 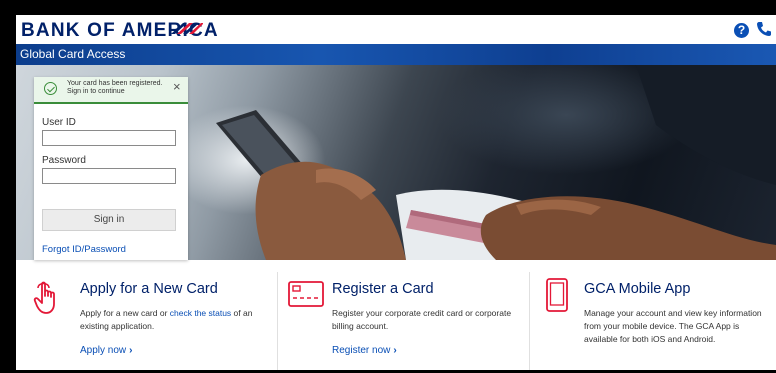 What do you see at coordinates (59, 122) in the screenshot?
I see `user-id-label: User ID` at bounding box center [59, 122].